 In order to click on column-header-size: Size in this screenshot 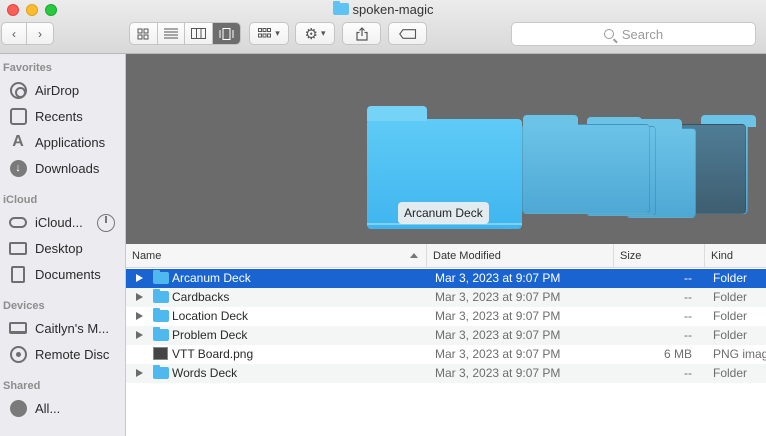, I will do `click(658, 256)`.